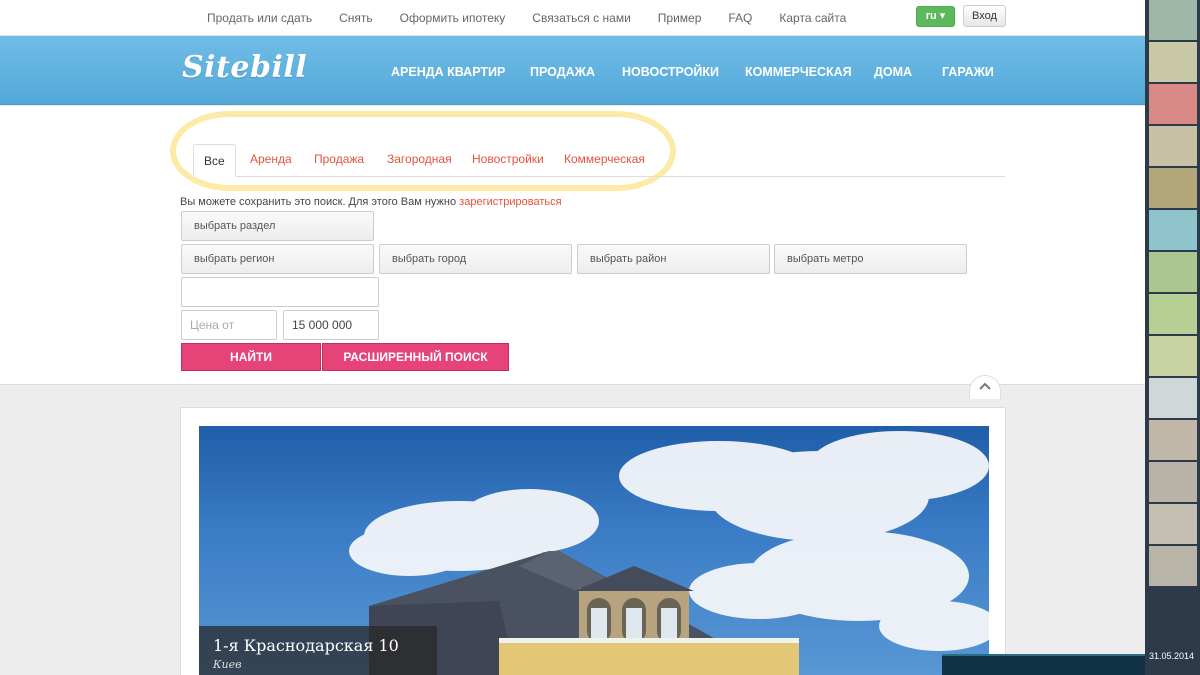  I want to click on desktop-sidebar: 31.05.2014, so click(1172, 337).